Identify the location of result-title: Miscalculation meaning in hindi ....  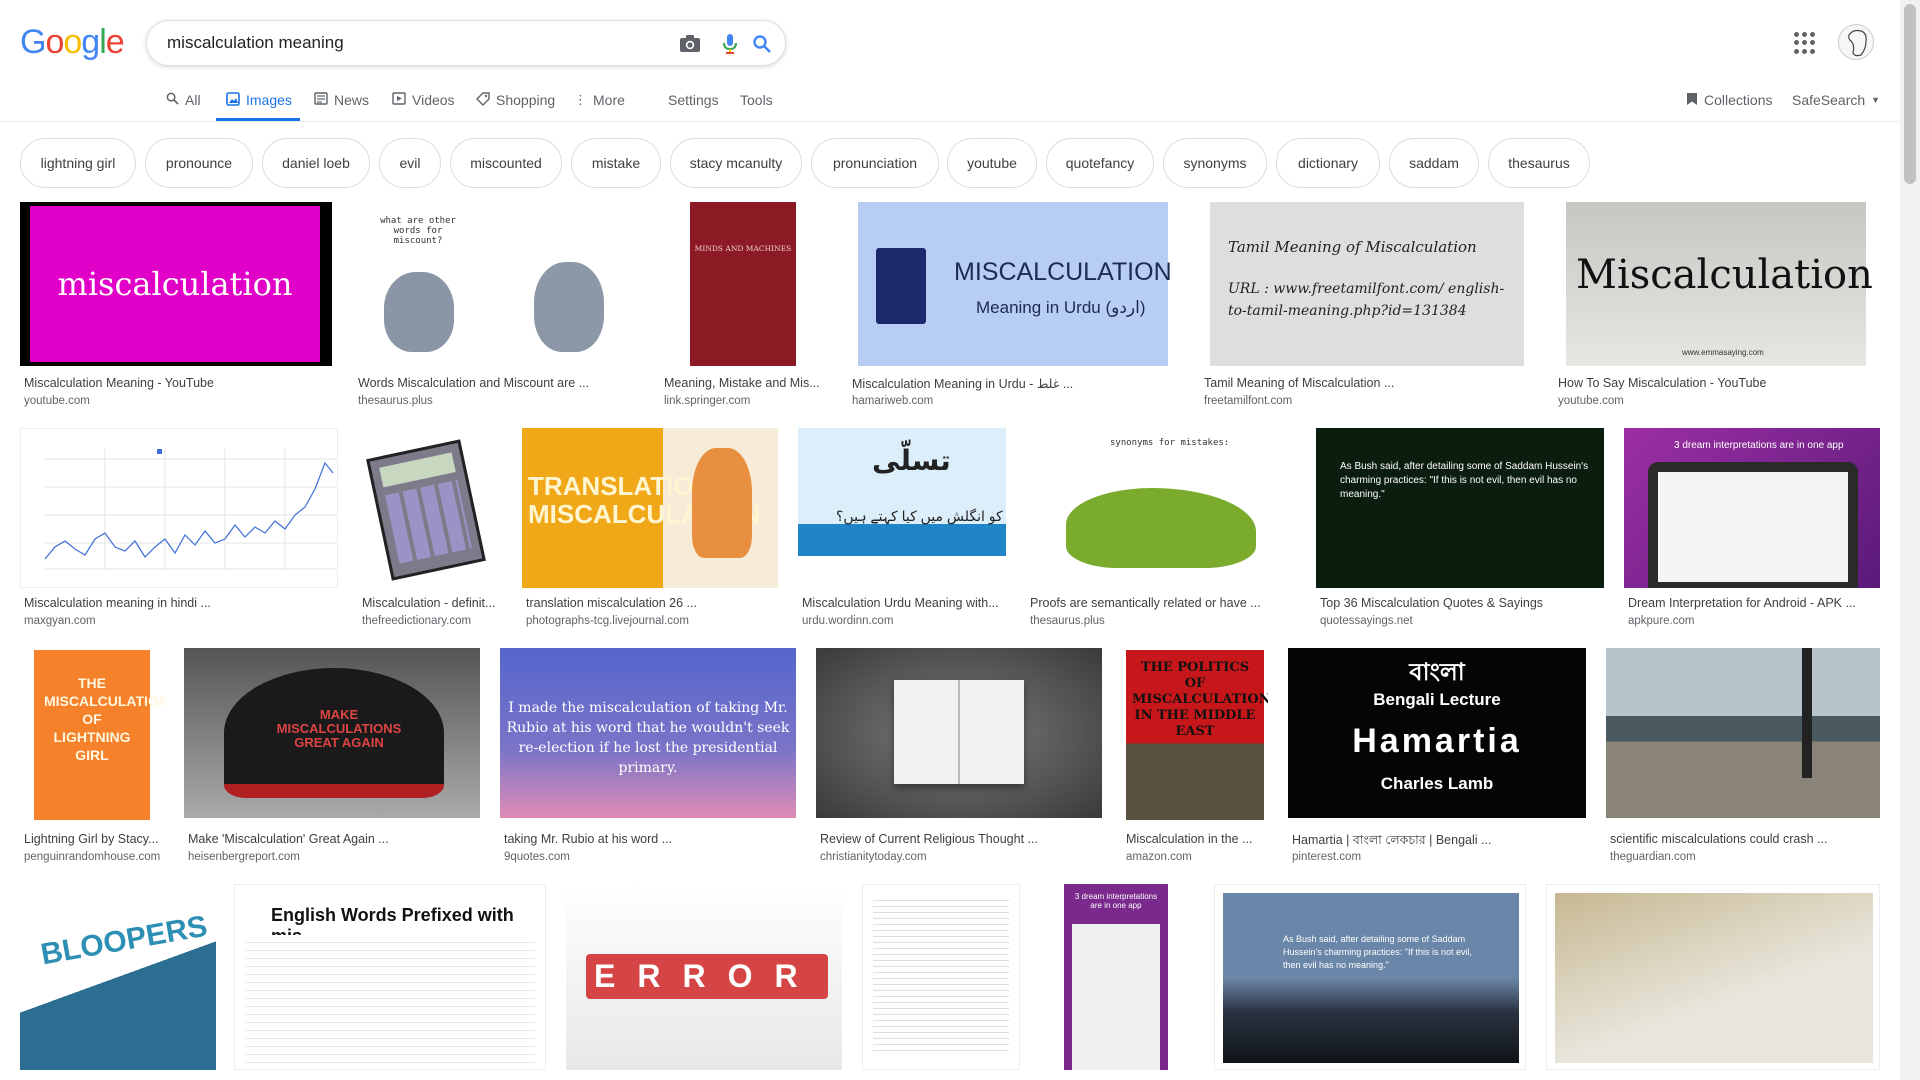
(174, 603).